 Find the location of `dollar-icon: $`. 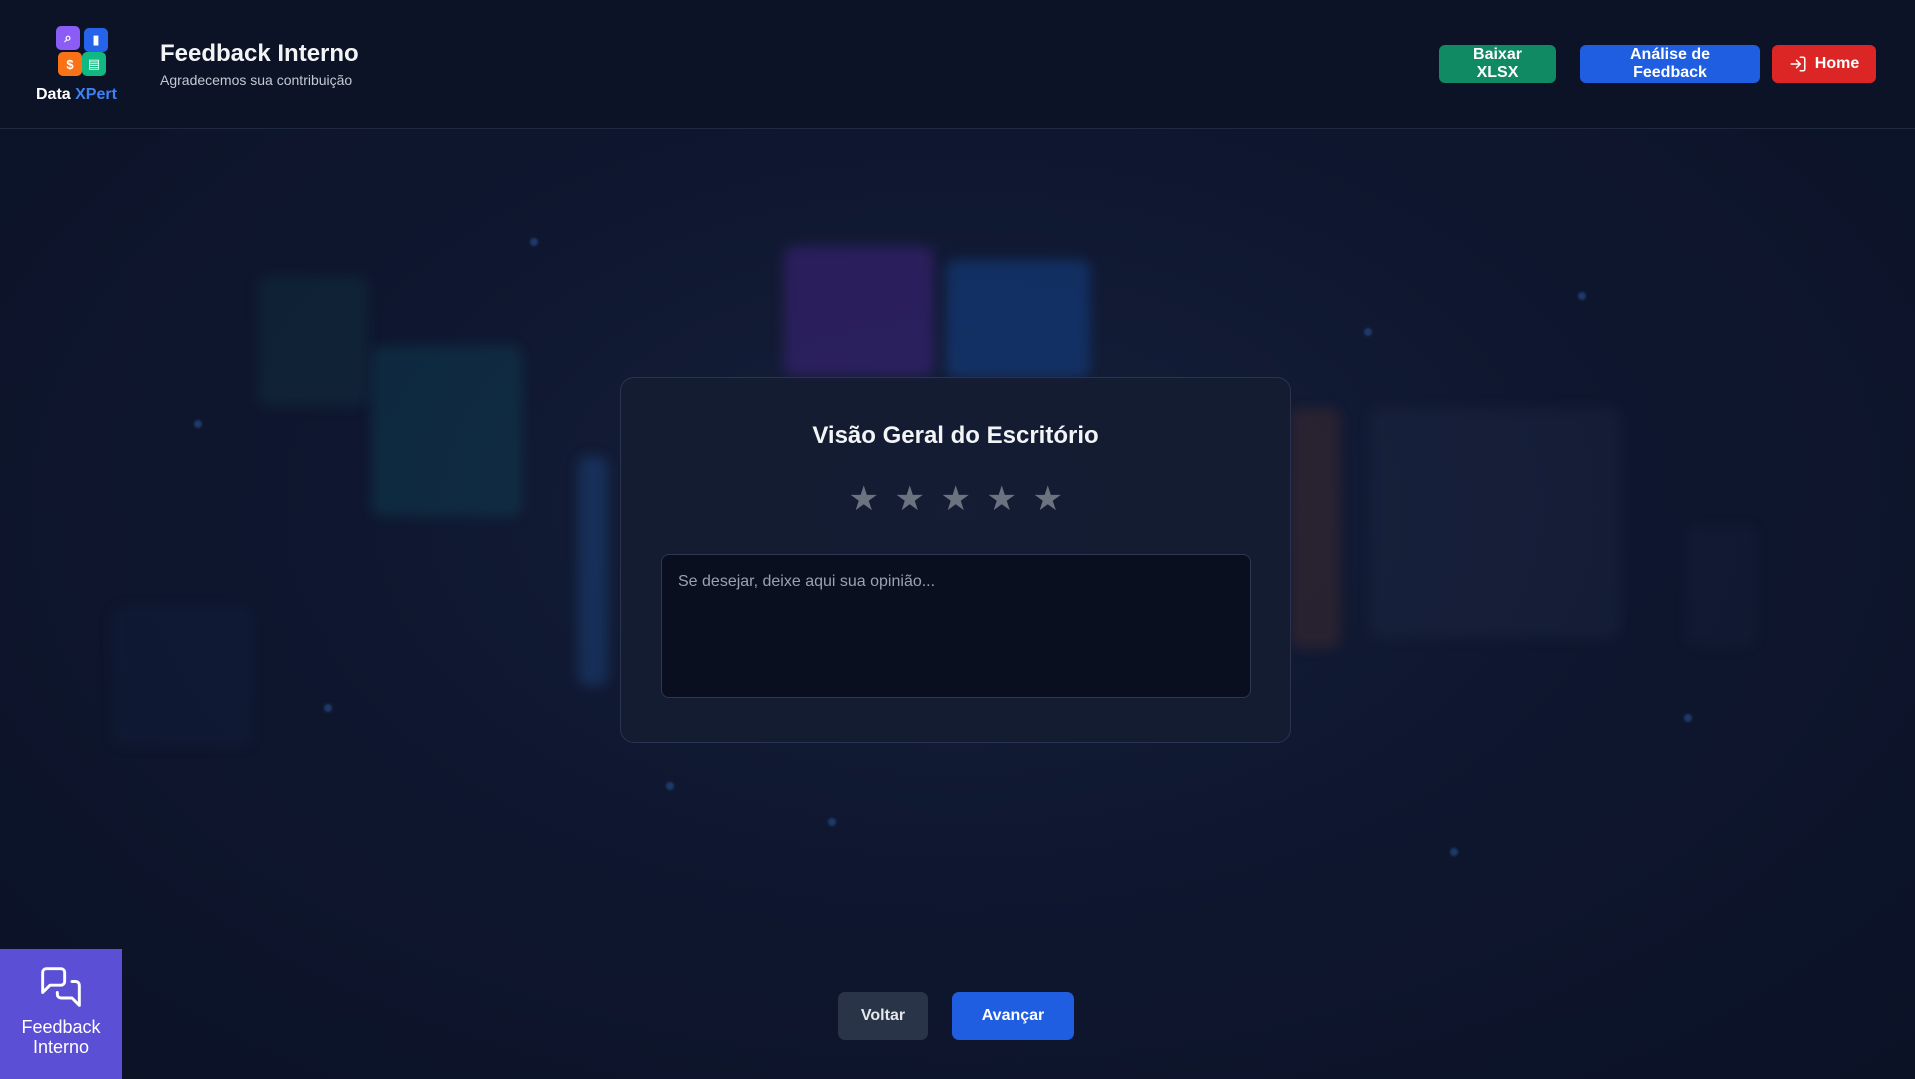

dollar-icon: $ is located at coordinates (70, 64).